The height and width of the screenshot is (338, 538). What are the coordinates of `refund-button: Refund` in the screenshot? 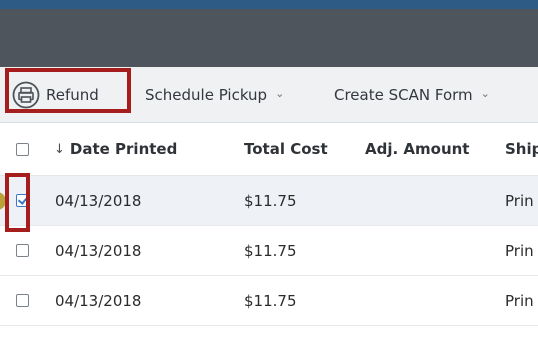 It's located at (66, 94).